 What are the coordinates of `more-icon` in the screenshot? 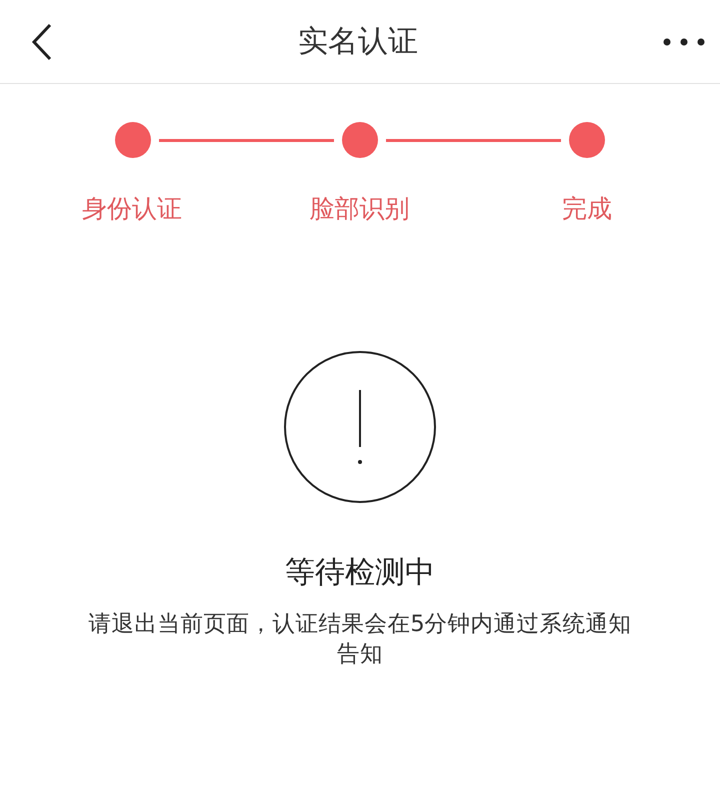 It's located at (684, 41).